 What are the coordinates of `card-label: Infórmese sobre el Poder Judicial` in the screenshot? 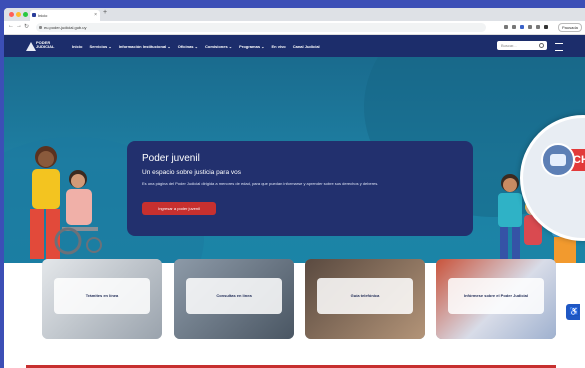 It's located at (496, 296).